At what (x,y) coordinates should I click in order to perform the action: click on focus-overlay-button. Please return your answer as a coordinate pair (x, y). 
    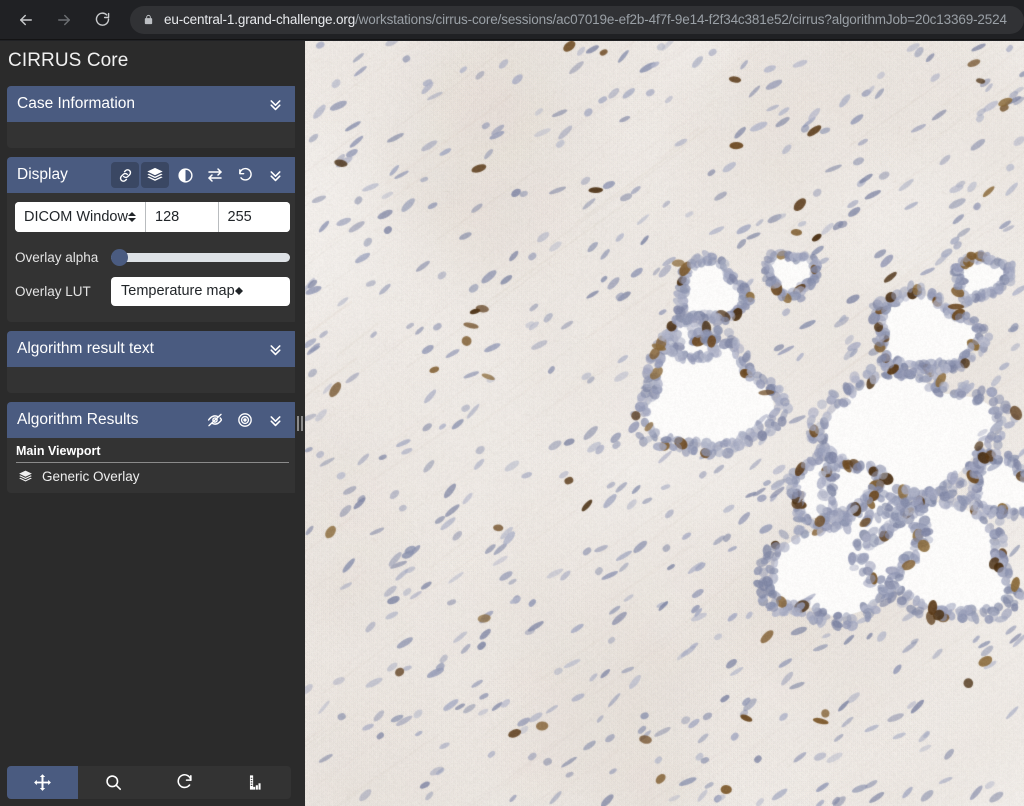
    Looking at the image, I should click on (245, 420).